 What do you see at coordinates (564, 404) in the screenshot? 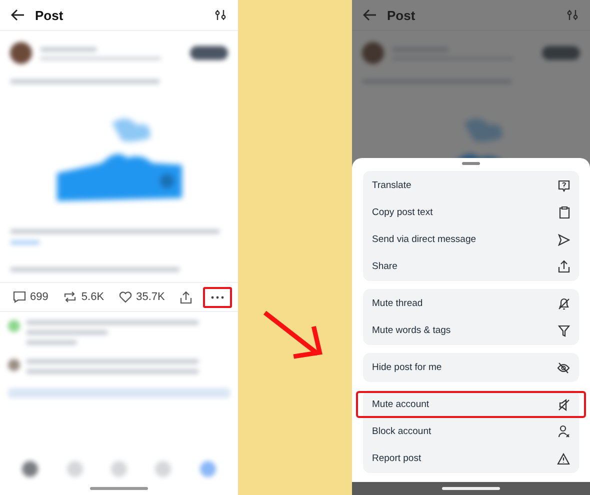
I see `speaker-off-icon` at bounding box center [564, 404].